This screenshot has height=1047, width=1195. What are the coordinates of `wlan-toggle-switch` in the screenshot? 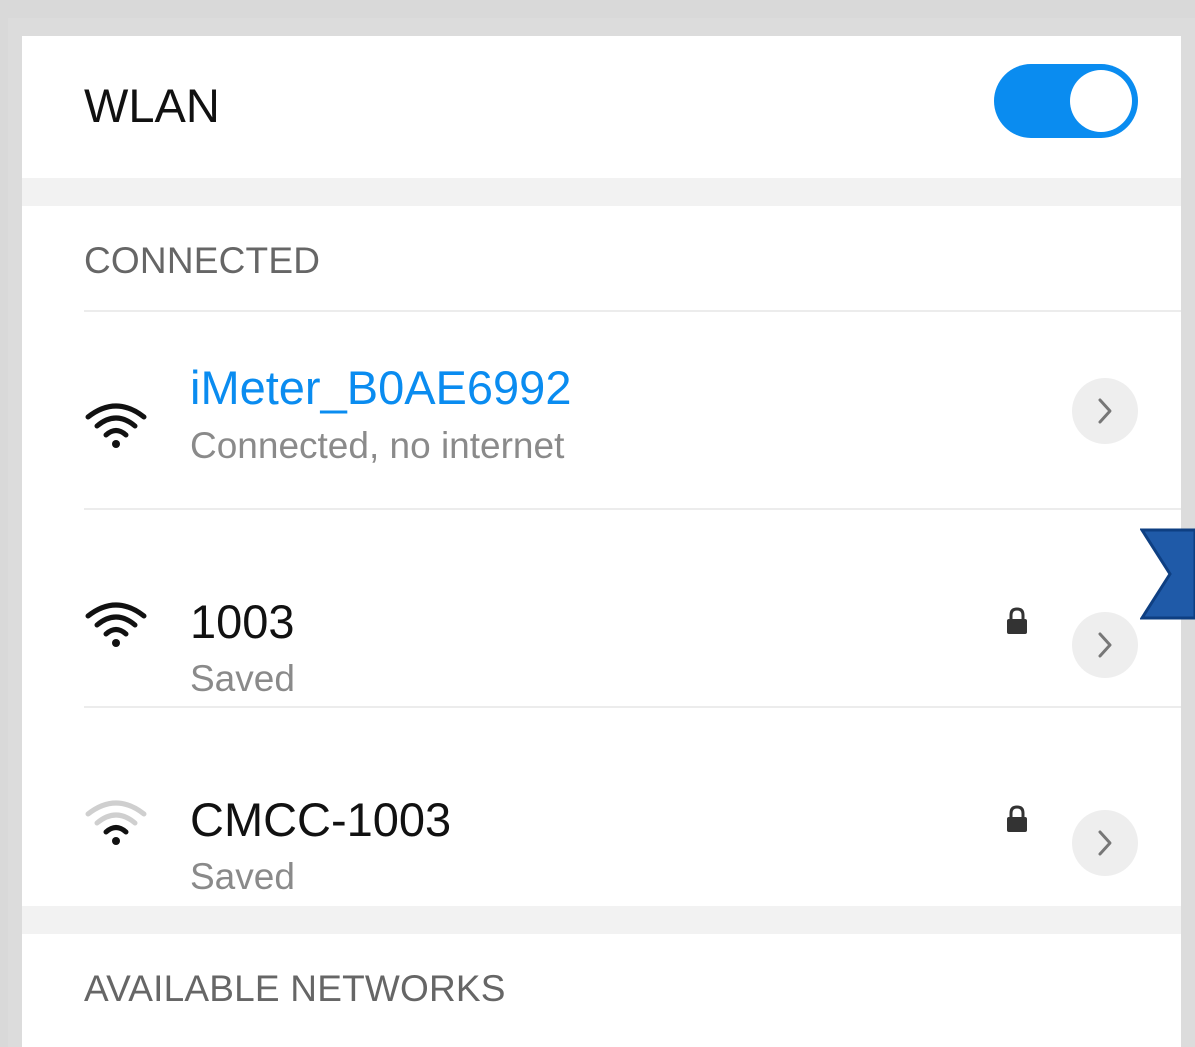 It's located at (1066, 101).